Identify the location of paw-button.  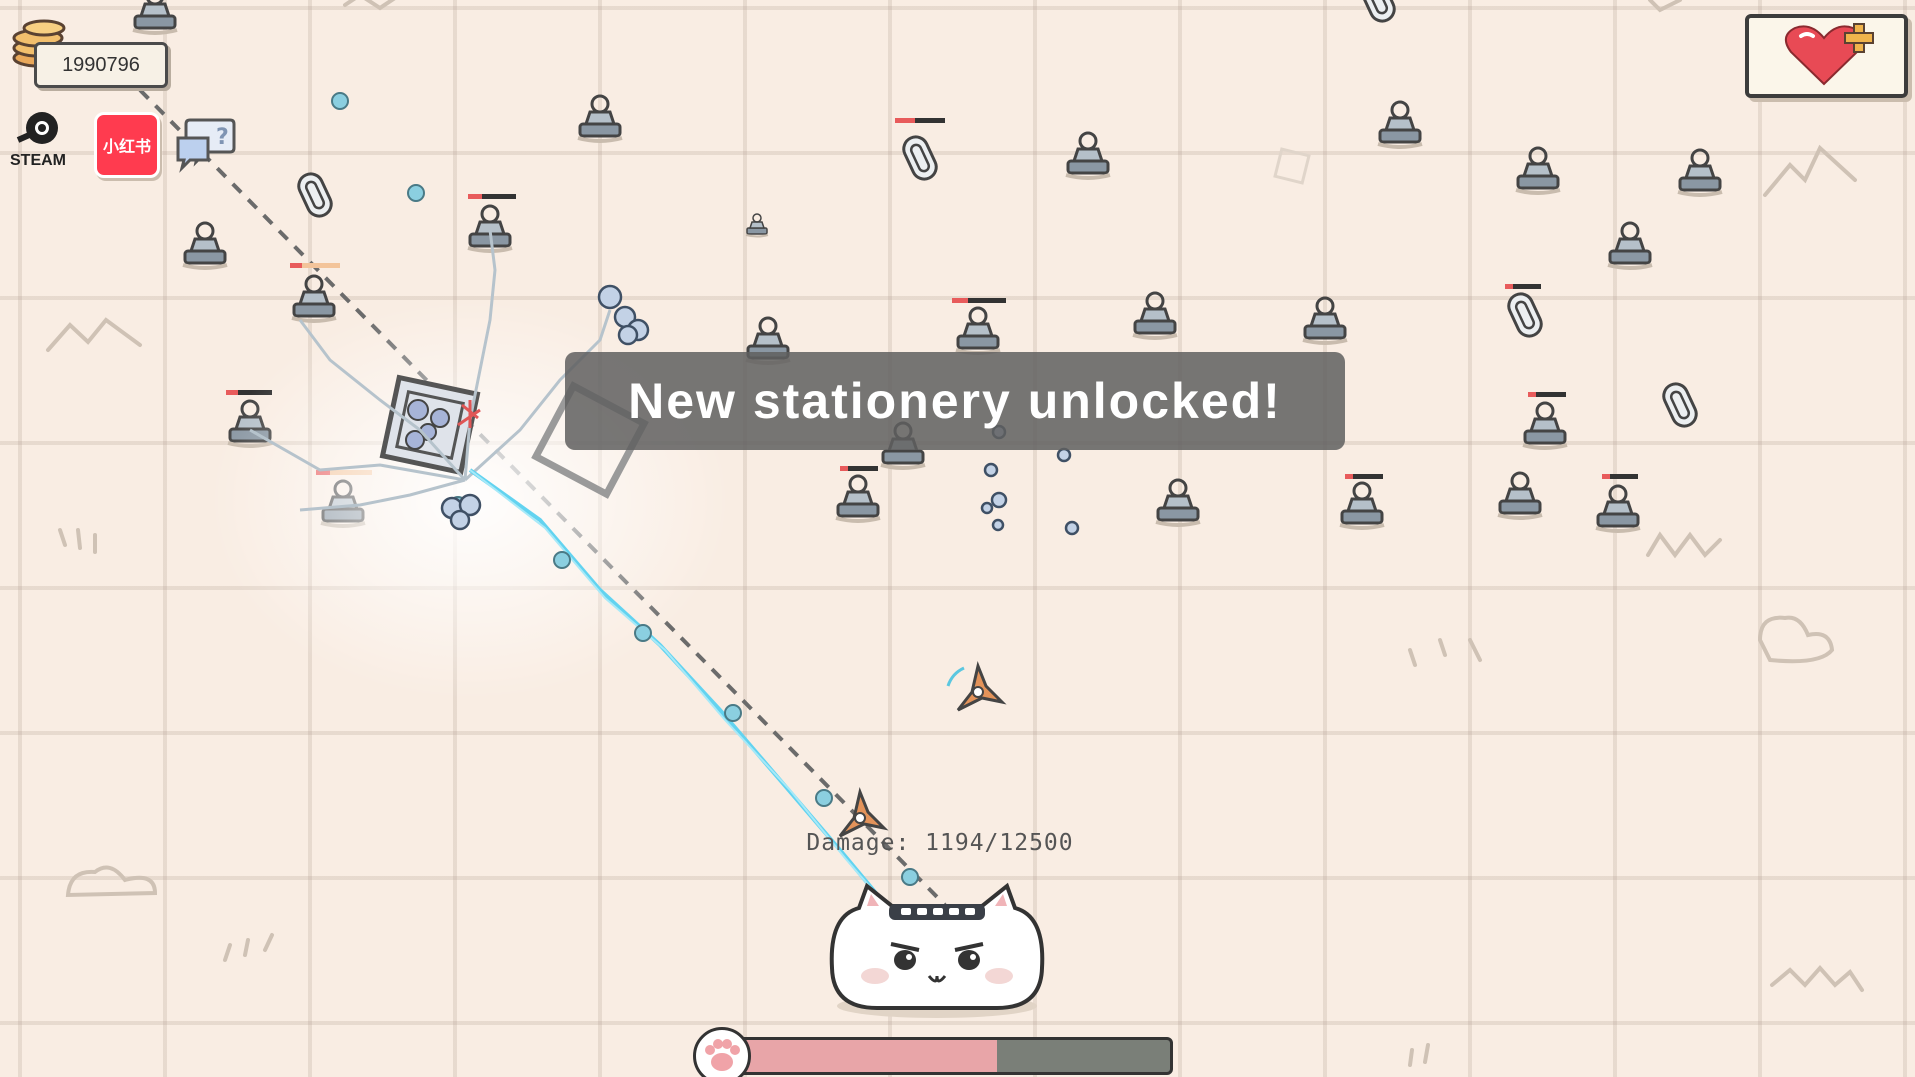
(722, 1052).